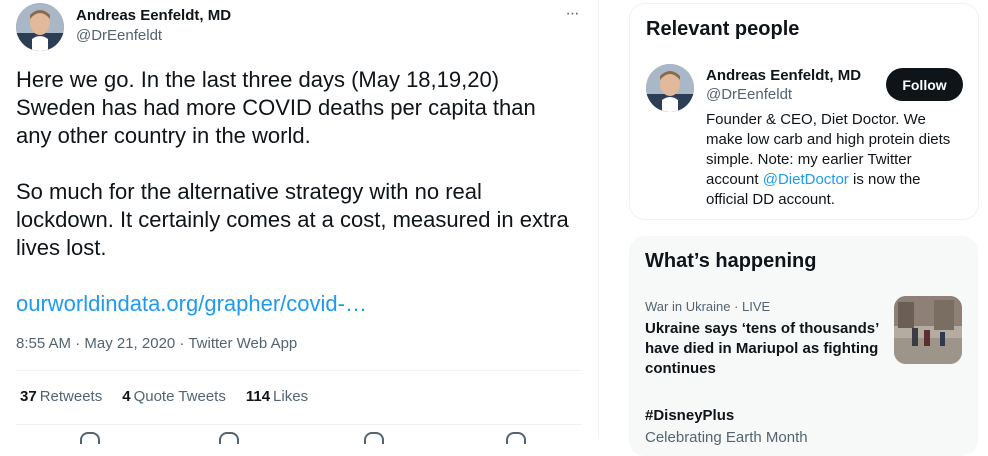 The image size is (988, 456). What do you see at coordinates (928, 330) in the screenshot?
I see `trend-thumbnail` at bounding box center [928, 330].